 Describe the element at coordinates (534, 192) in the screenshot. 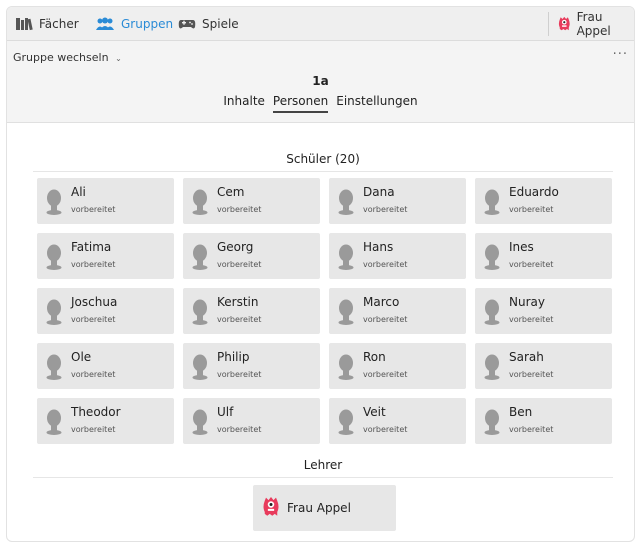

I see `student-name: Eduardo` at that location.